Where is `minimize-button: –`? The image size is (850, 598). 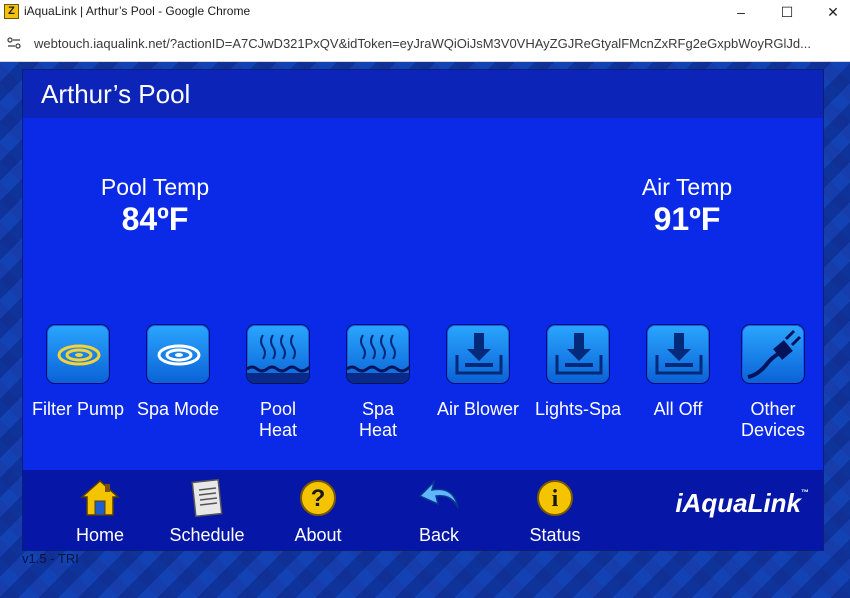 minimize-button: – is located at coordinates (741, 12).